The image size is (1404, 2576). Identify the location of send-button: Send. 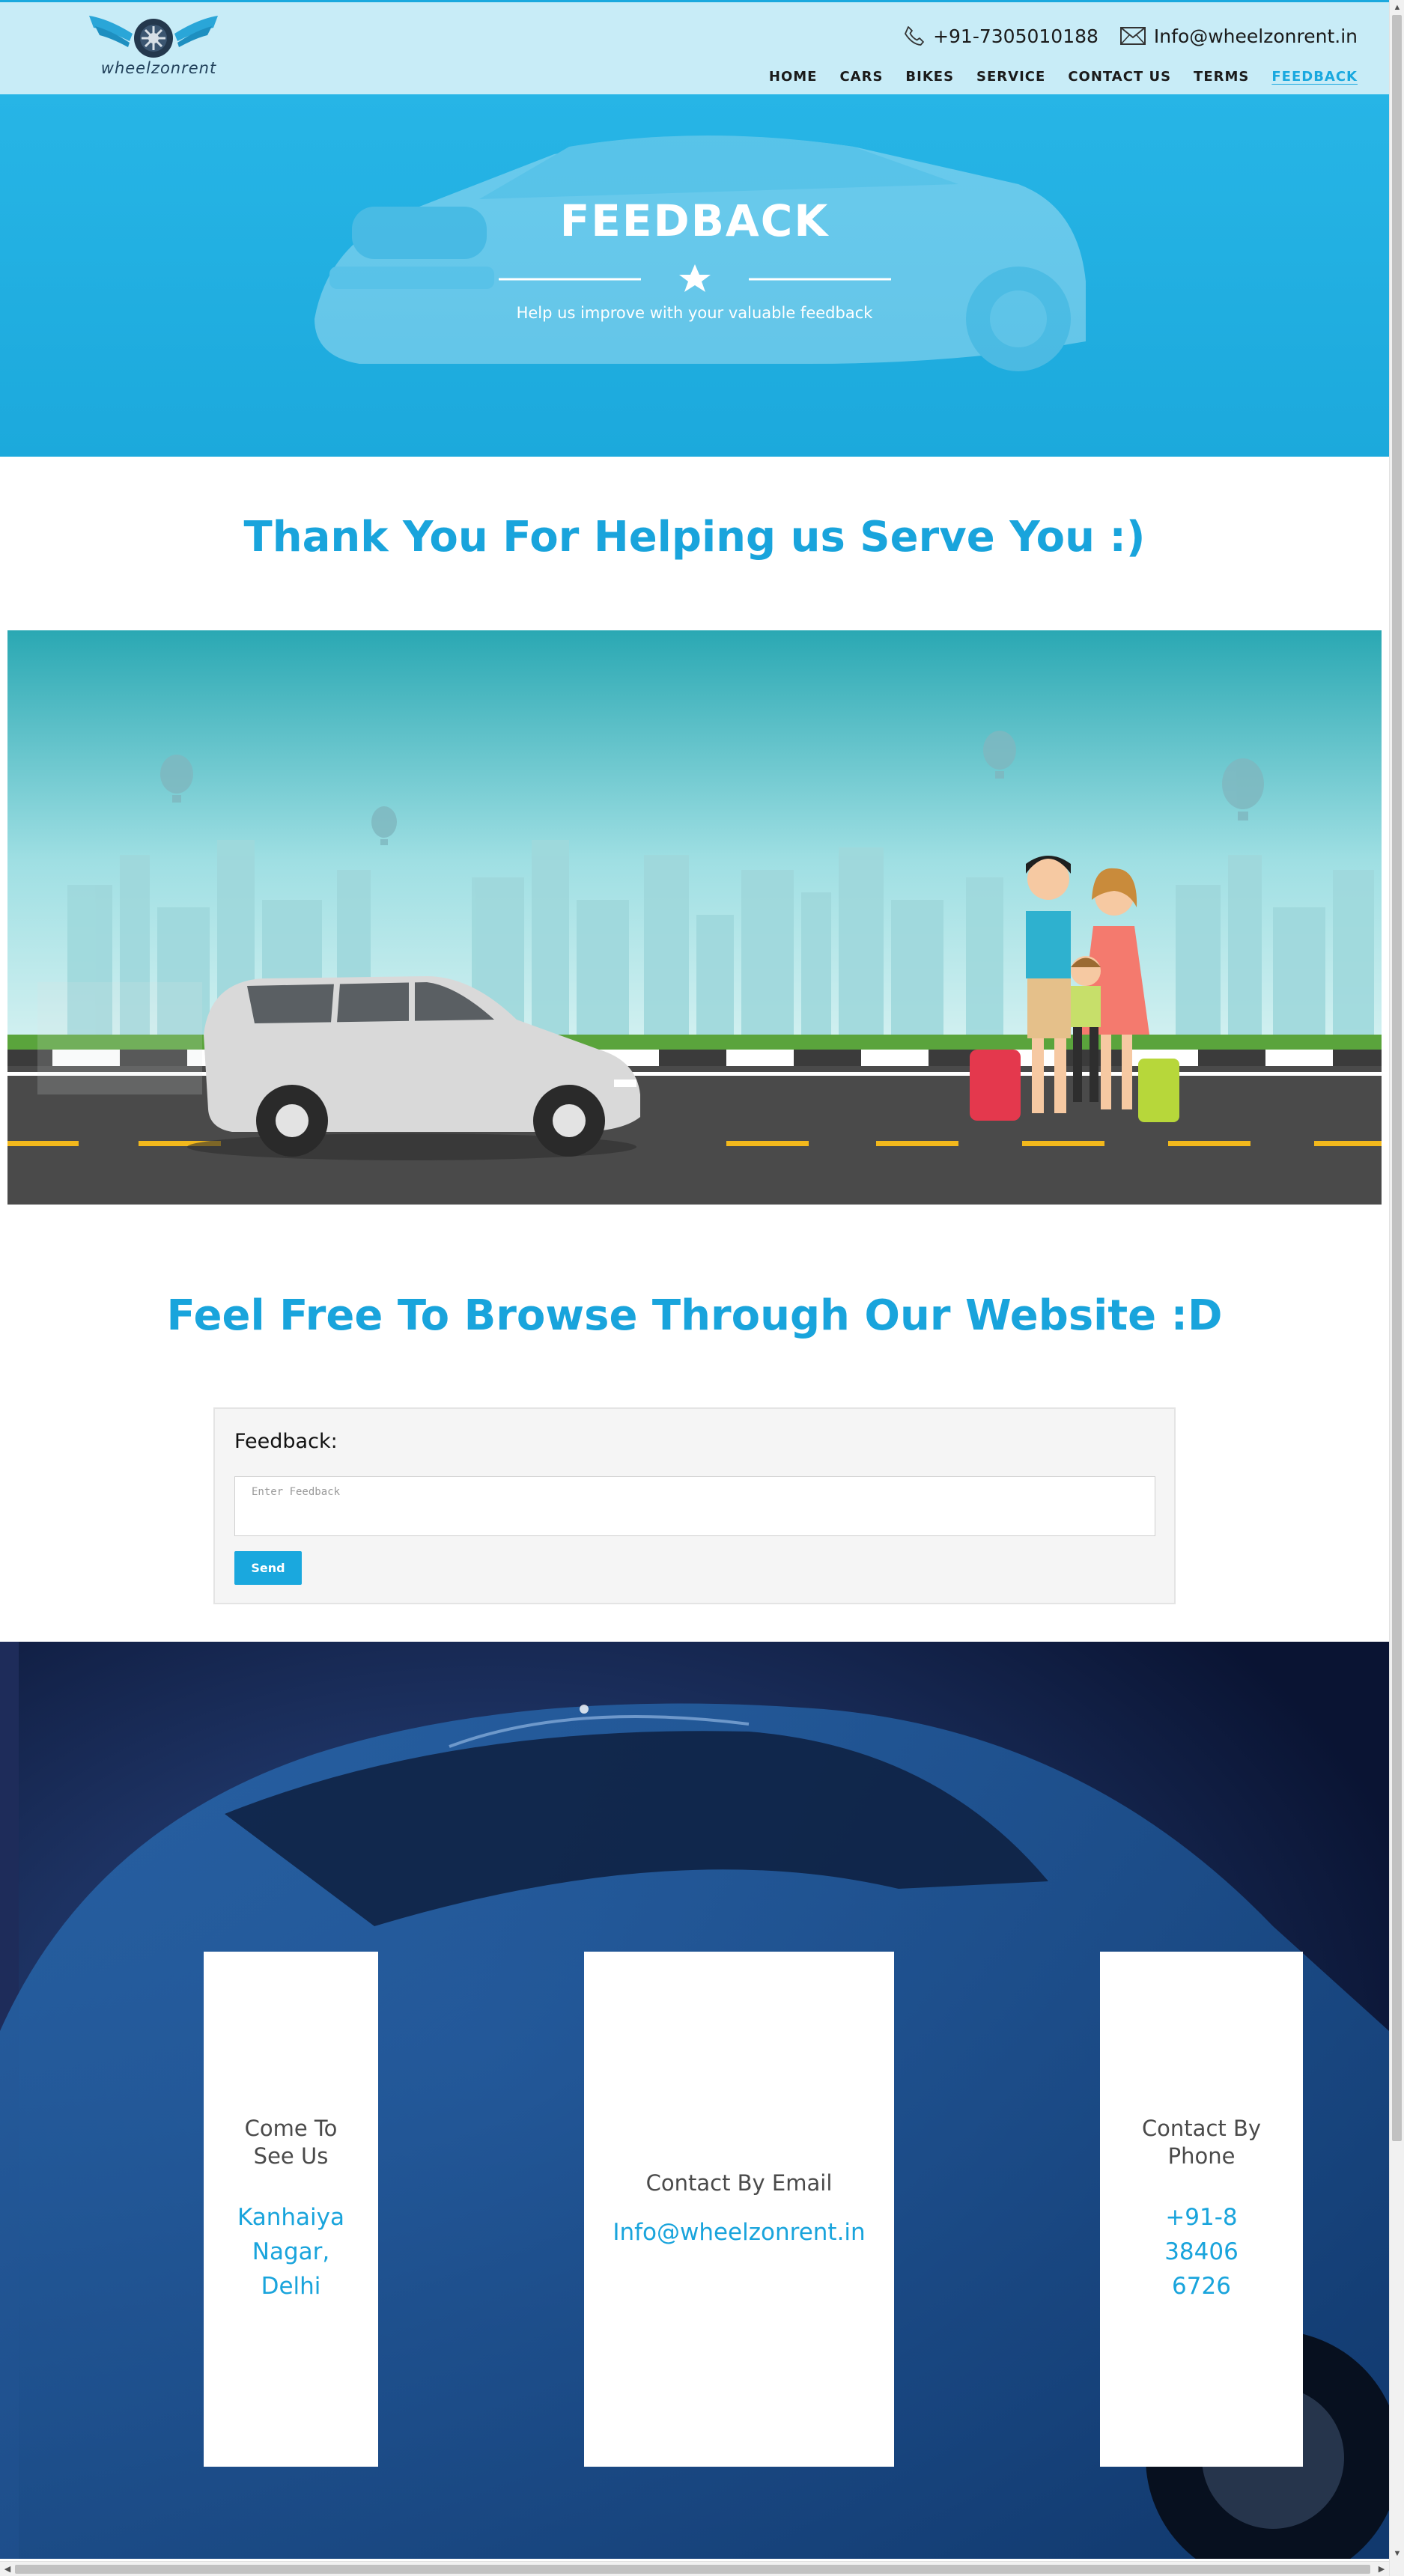
(268, 1568).